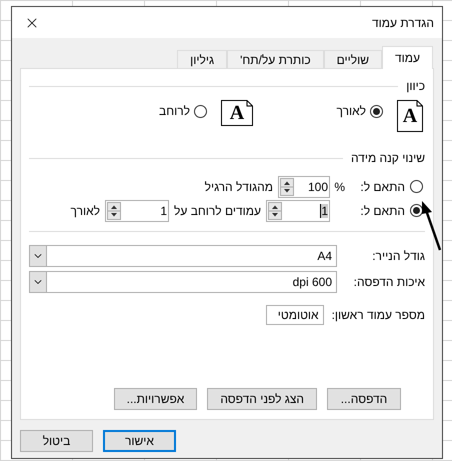  I want to click on field-label: גודל הנייר:, so click(398, 256).